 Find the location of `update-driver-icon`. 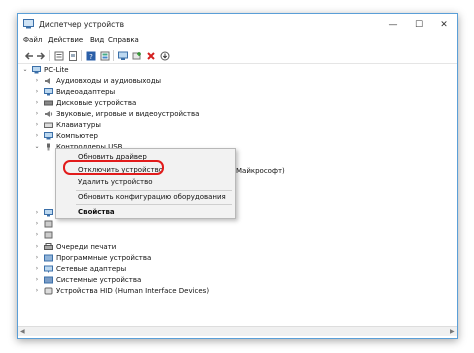

update-driver-icon is located at coordinates (164, 55).